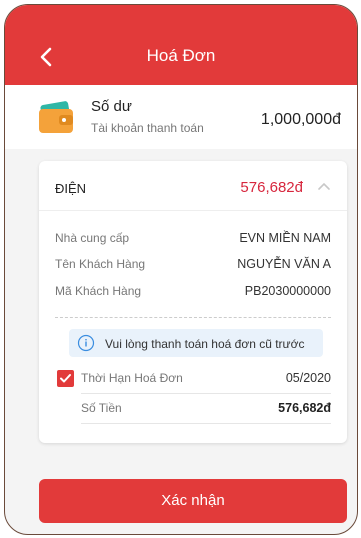 The width and height of the screenshot is (361, 538). I want to click on invoice-period-label: Thời Hạn Hoá Đơn, so click(132, 378).